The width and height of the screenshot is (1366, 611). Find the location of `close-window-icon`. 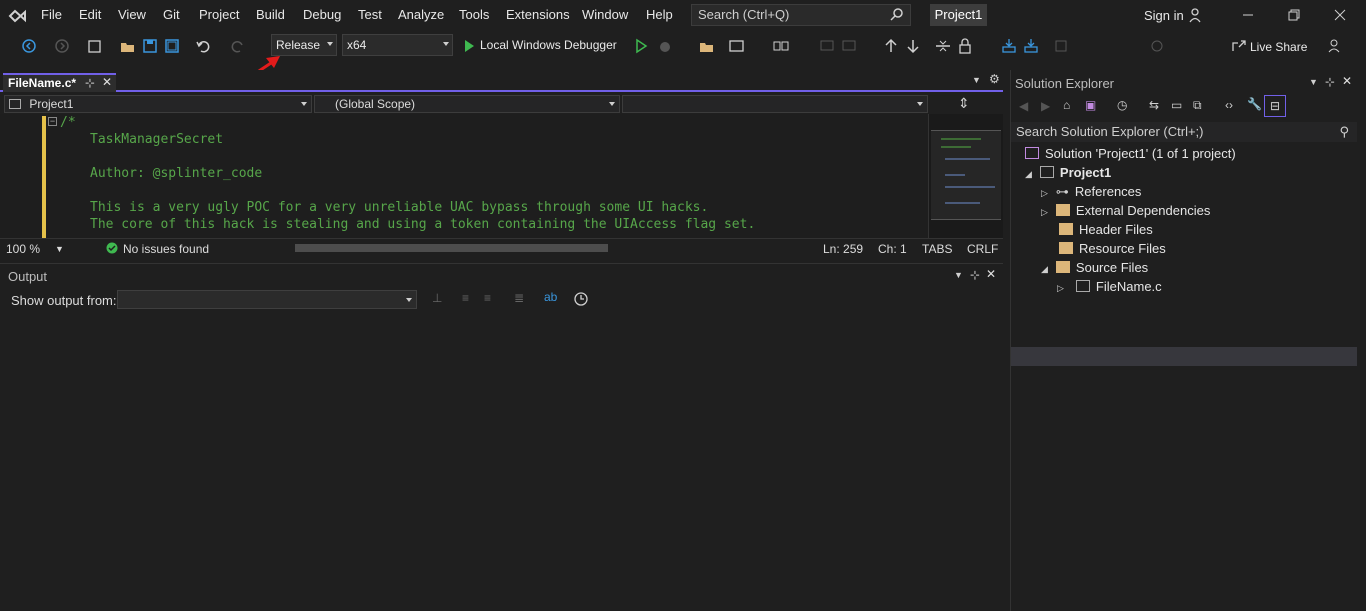

close-window-icon is located at coordinates (1340, 15).